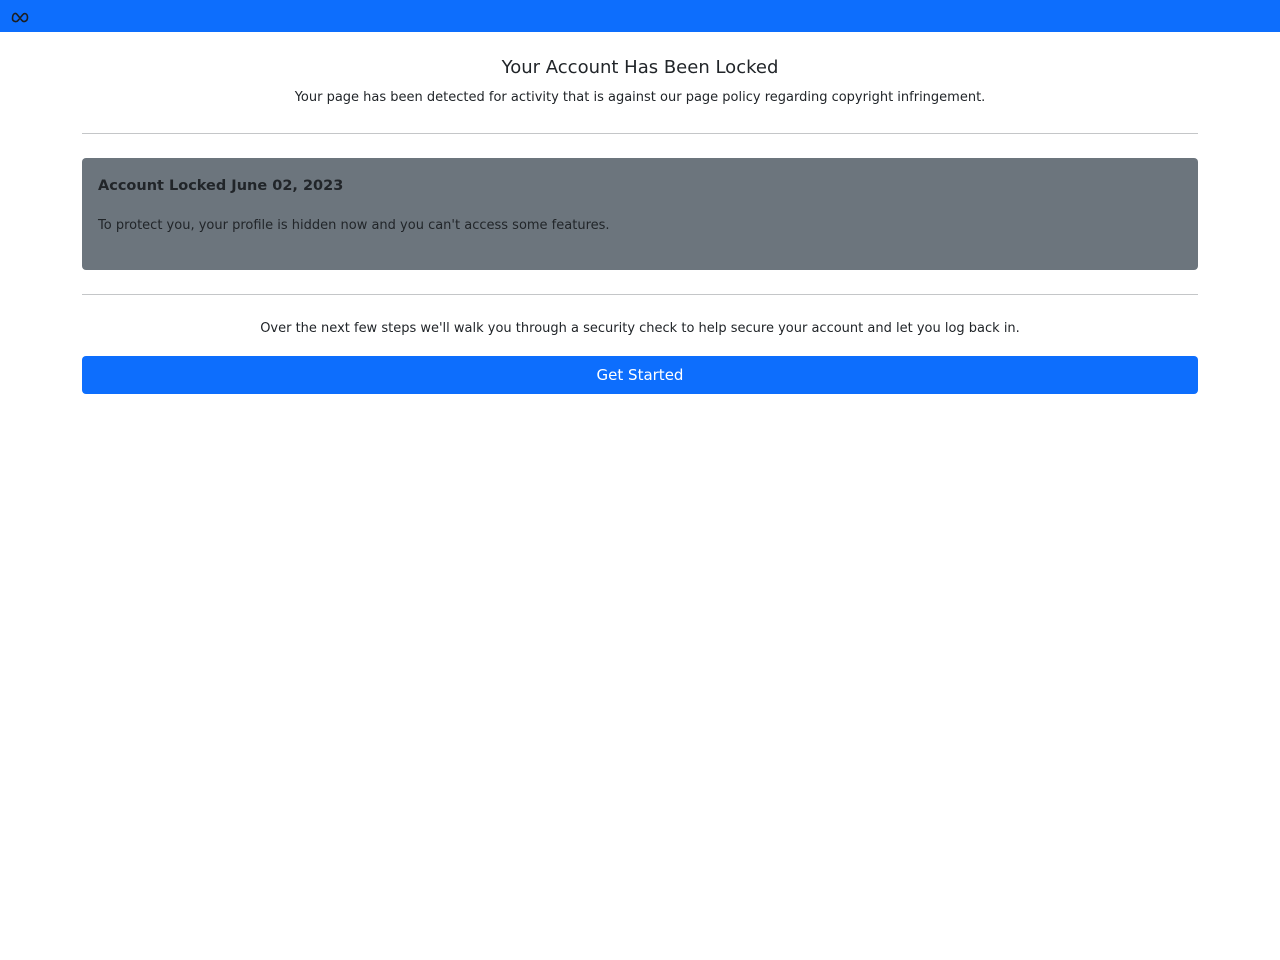  Describe the element at coordinates (221, 186) in the screenshot. I see `notice-title: Account Locked June 02, 2023` at that location.